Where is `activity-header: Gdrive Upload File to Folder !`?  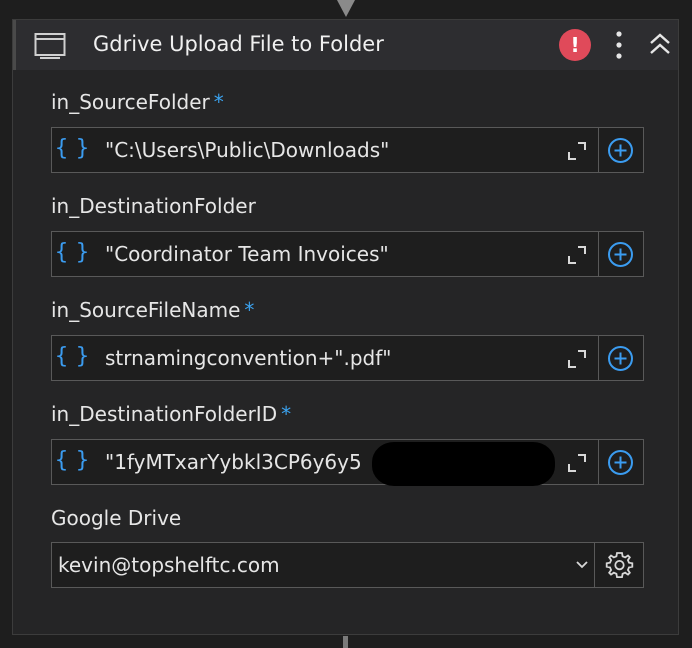
activity-header: Gdrive Upload File to Folder ! is located at coordinates (345, 45).